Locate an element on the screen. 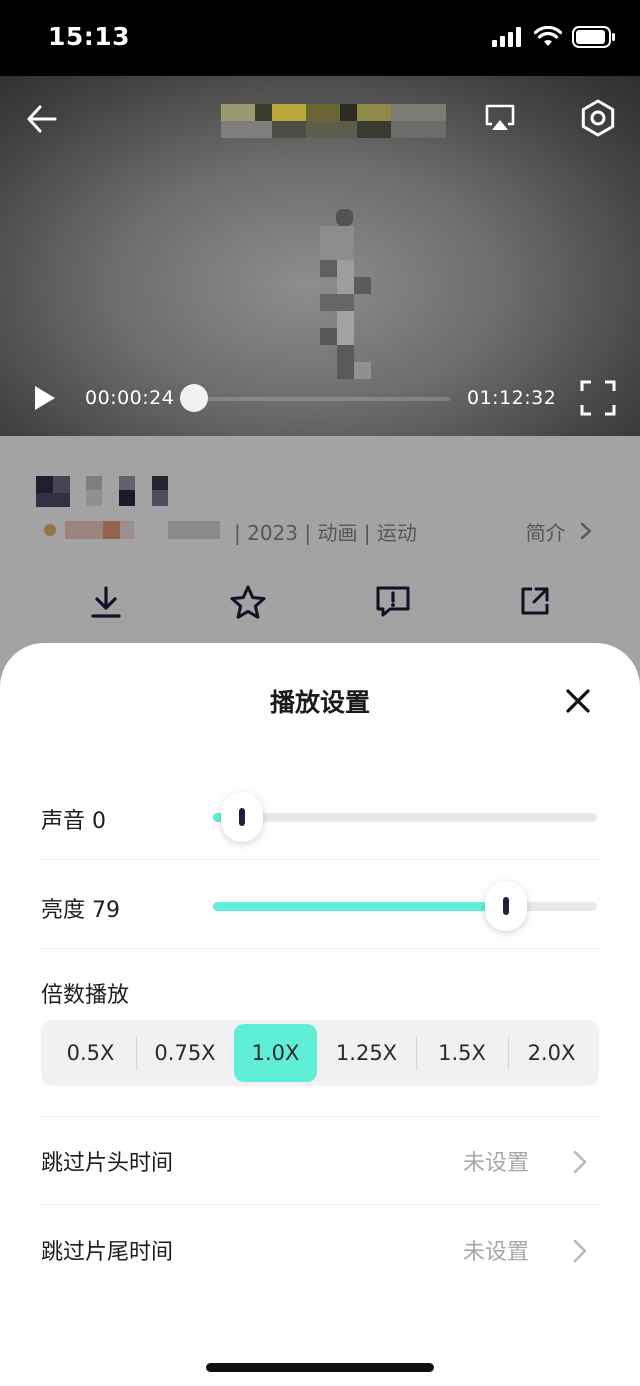  speed-option: 1.0X is located at coordinates (275, 1053).